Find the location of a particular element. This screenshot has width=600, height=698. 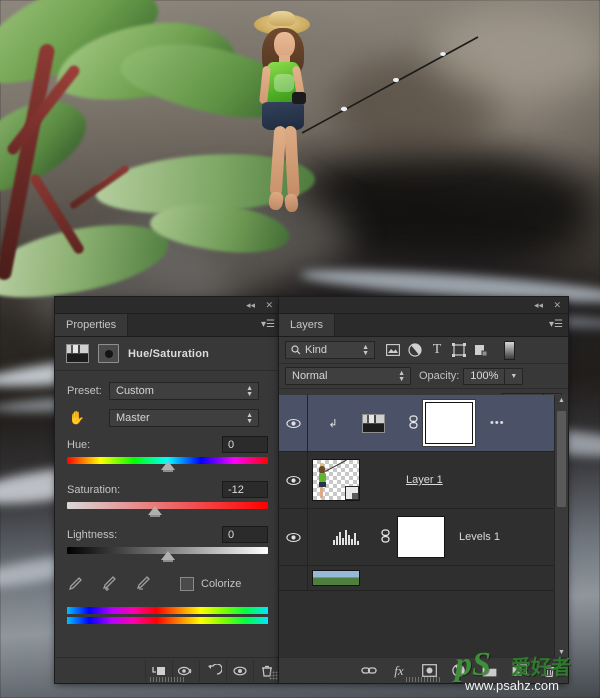

eyedropper-icon is located at coordinates (75, 583).